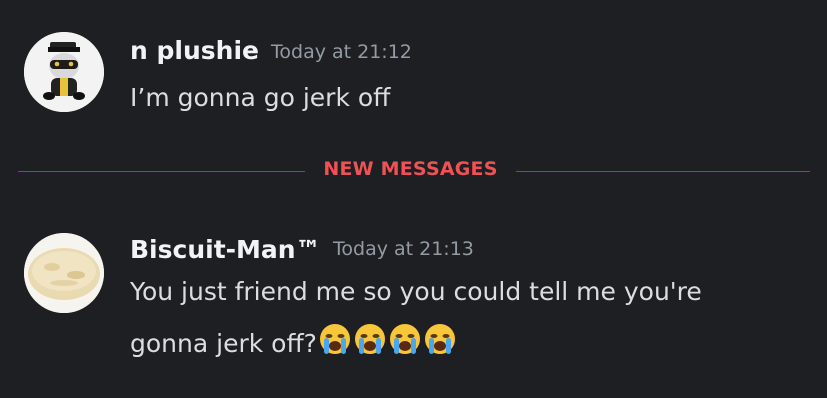 Image resolution: width=827 pixels, height=398 pixels. What do you see at coordinates (403, 249) in the screenshot?
I see `message-timestamp: Today at 21:13` at bounding box center [403, 249].